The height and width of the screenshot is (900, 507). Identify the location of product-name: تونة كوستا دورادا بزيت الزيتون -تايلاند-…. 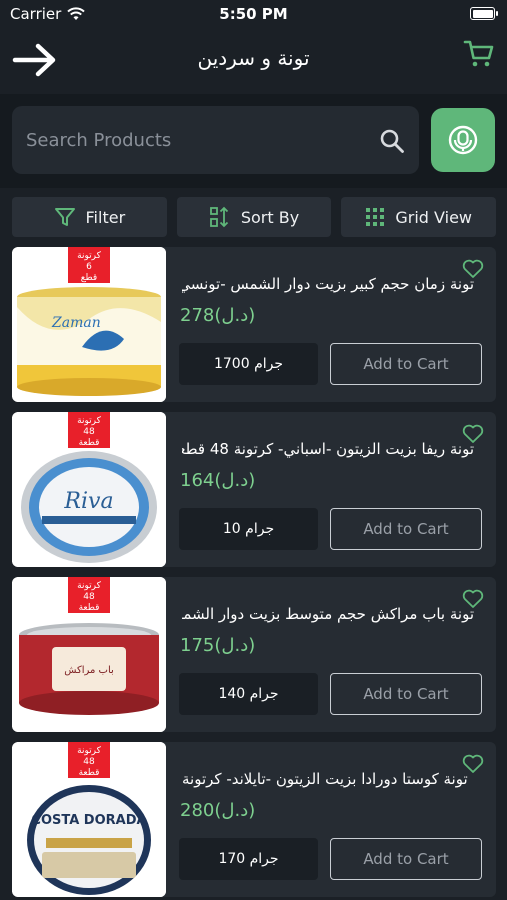
(328, 779).